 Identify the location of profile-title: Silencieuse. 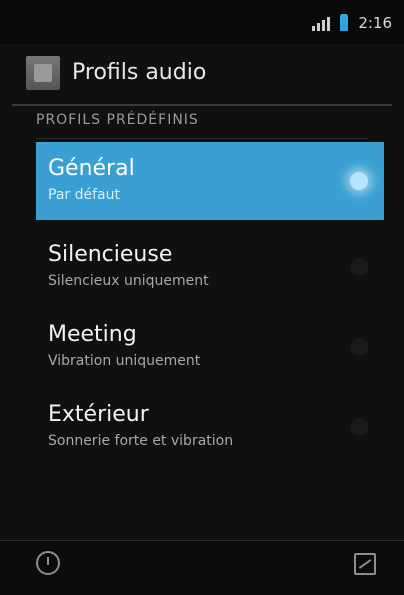
(110, 254).